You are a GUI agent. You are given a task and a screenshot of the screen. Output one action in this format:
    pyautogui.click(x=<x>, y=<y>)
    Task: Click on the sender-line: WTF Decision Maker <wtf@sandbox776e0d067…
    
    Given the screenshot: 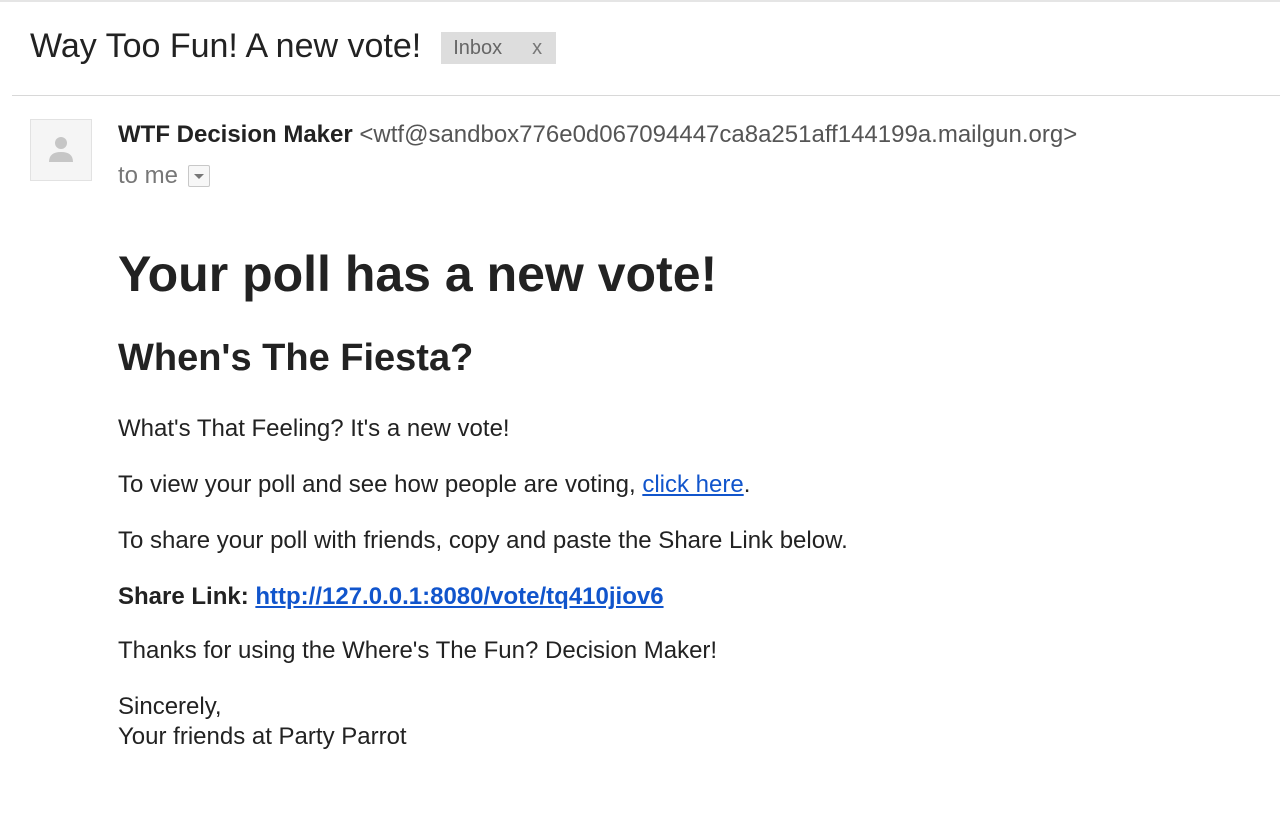 What is the action you would take?
    pyautogui.click(x=597, y=135)
    